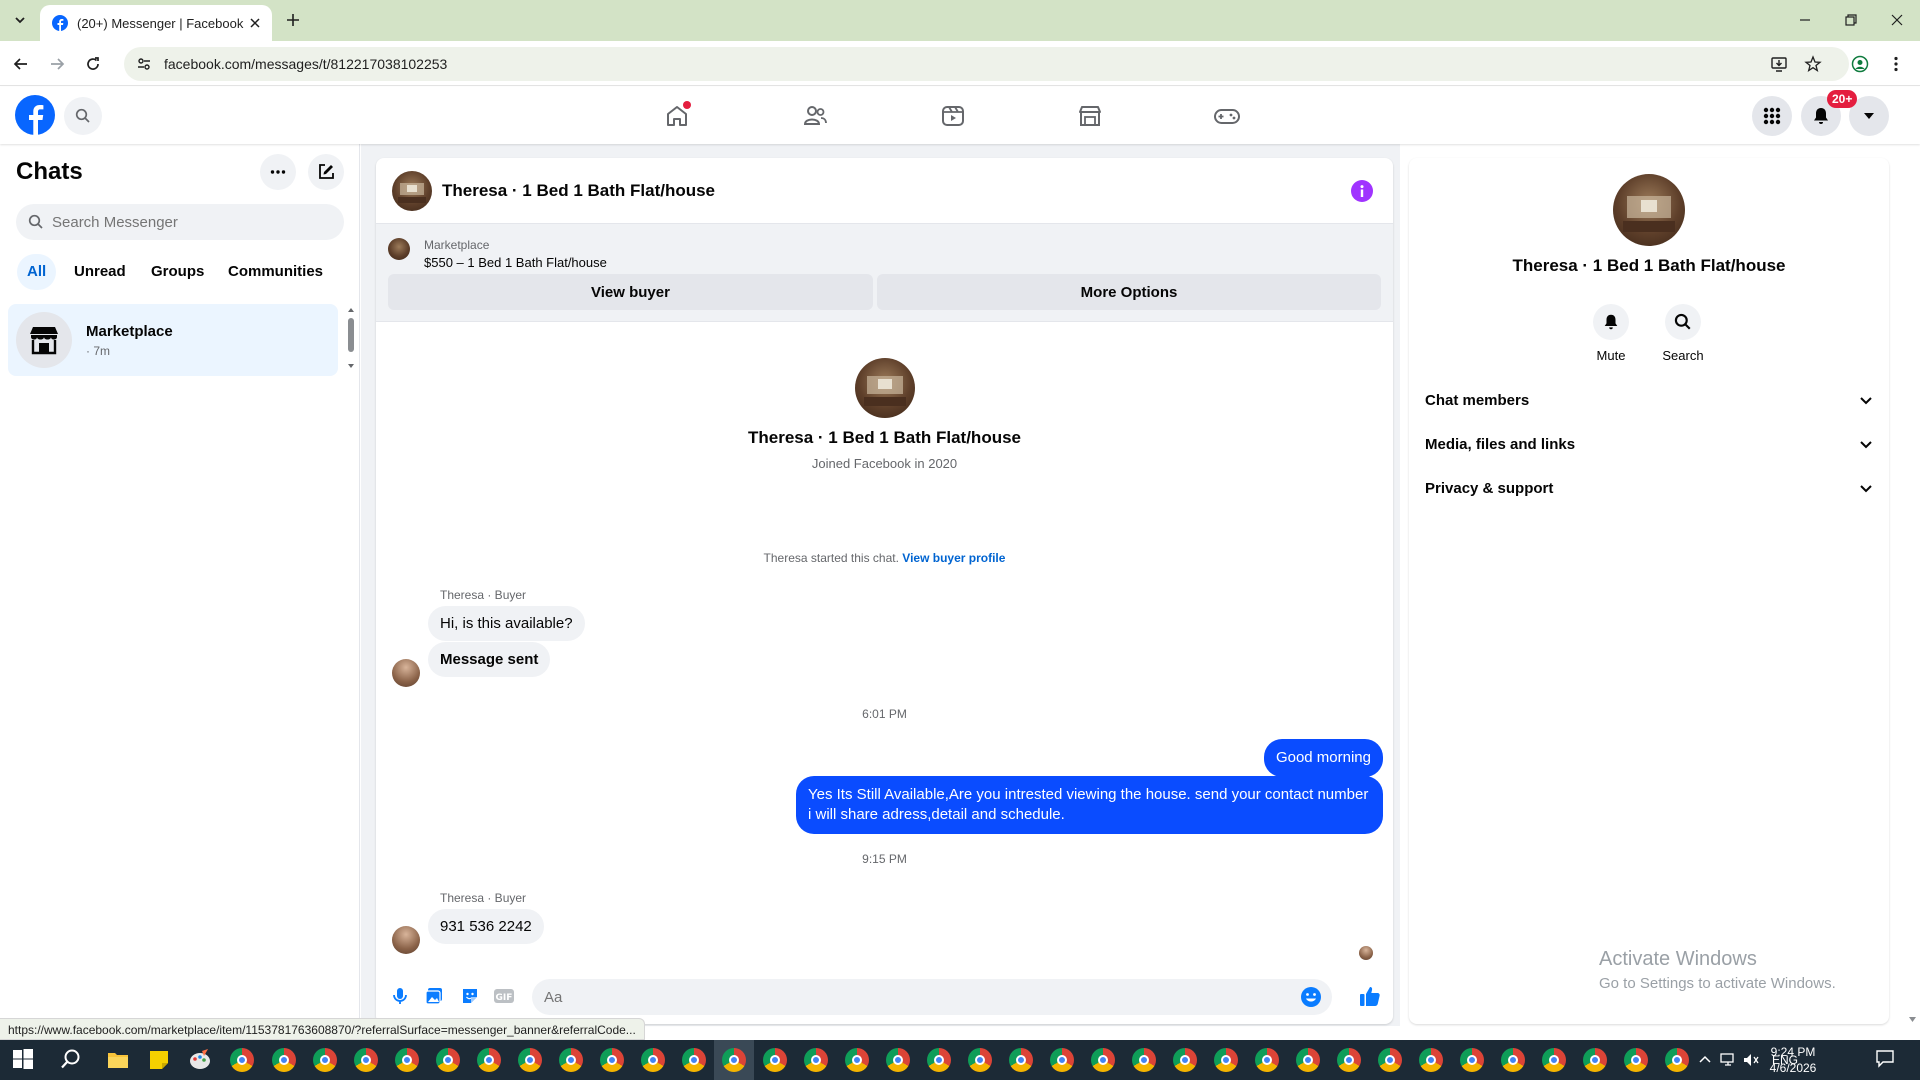  What do you see at coordinates (1896, 64) in the screenshot?
I see `browser-menu-button` at bounding box center [1896, 64].